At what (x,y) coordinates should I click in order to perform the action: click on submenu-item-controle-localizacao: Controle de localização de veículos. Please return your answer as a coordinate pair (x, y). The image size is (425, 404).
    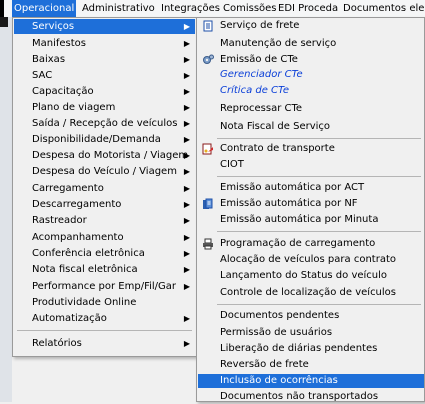
    Looking at the image, I should click on (311, 293).